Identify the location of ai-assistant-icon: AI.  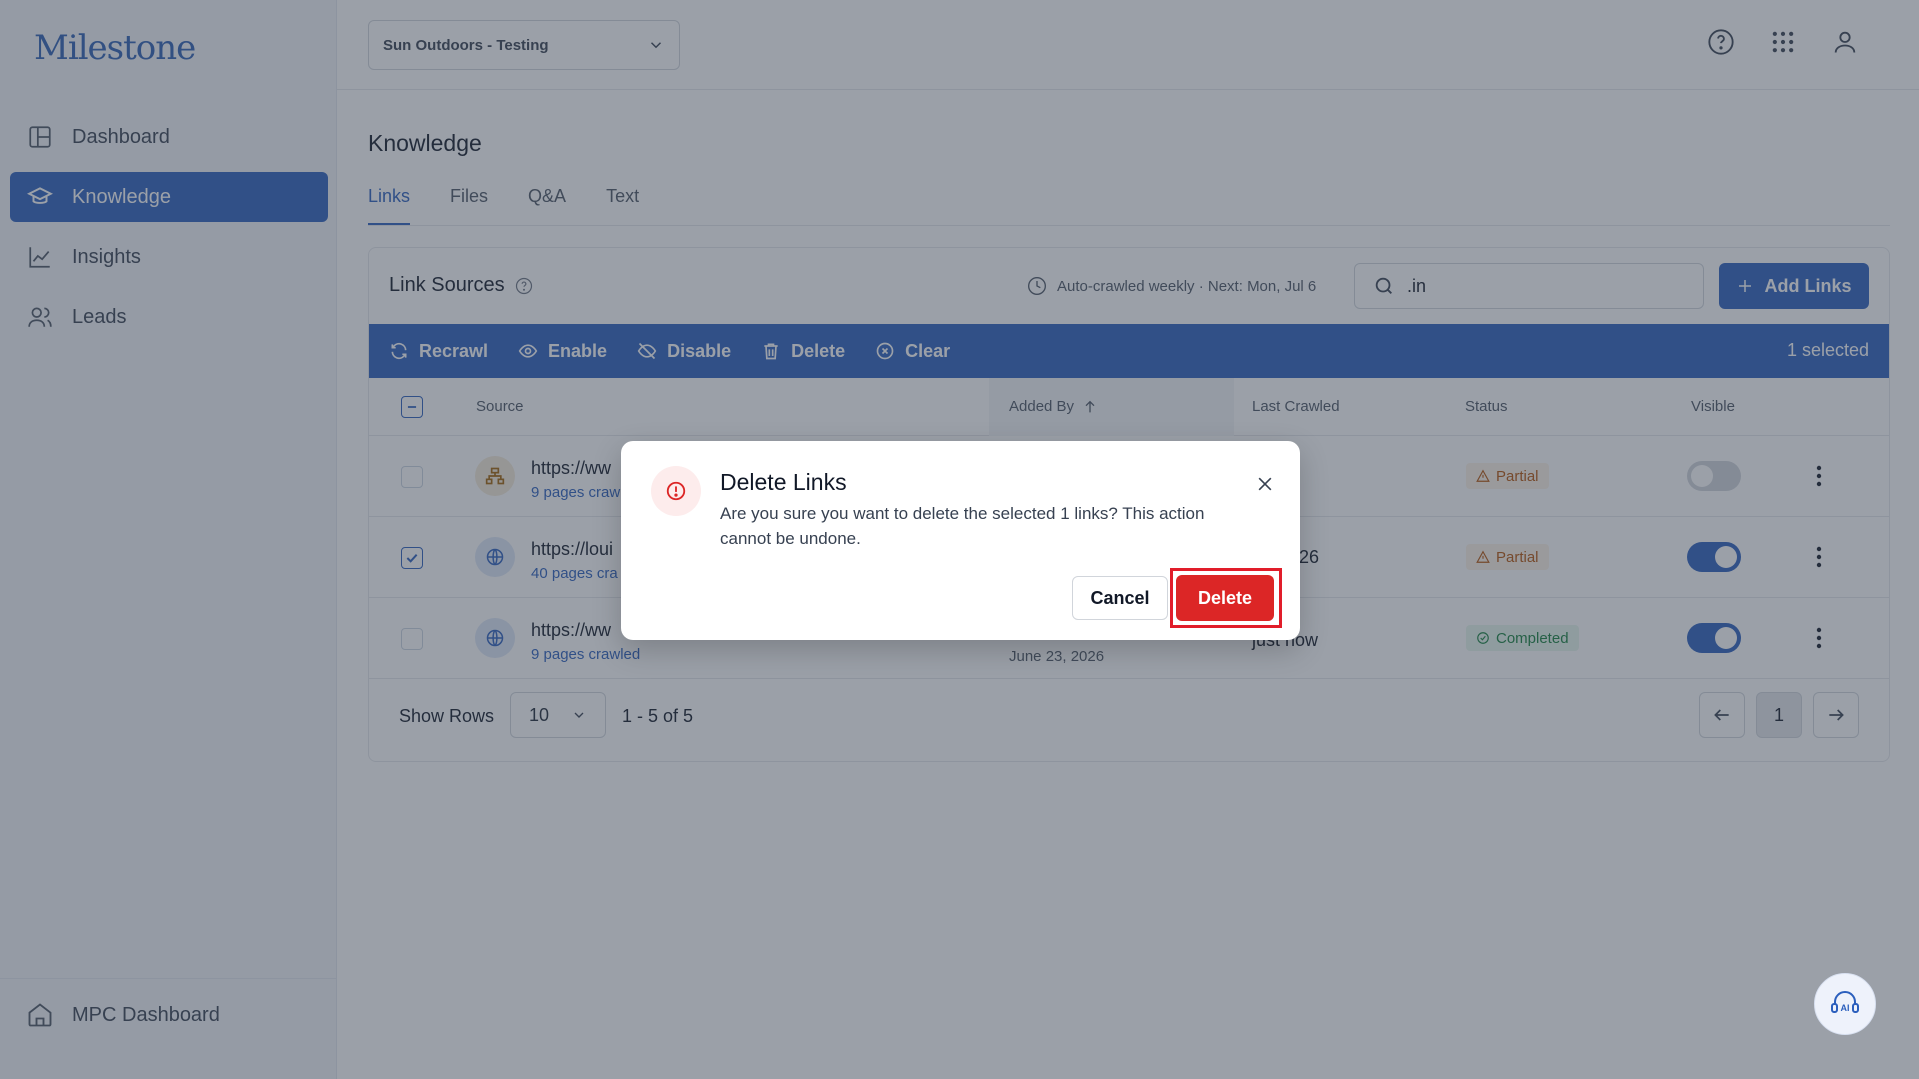
(1845, 1004).